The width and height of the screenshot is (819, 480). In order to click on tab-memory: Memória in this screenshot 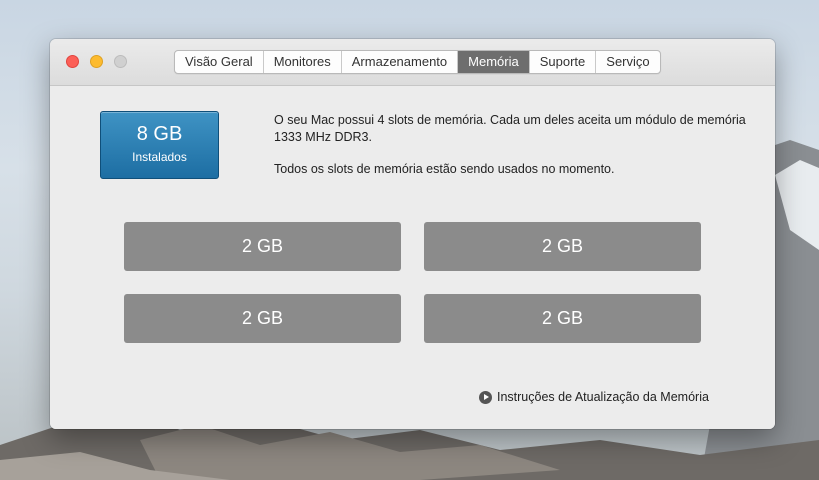, I will do `click(494, 62)`.